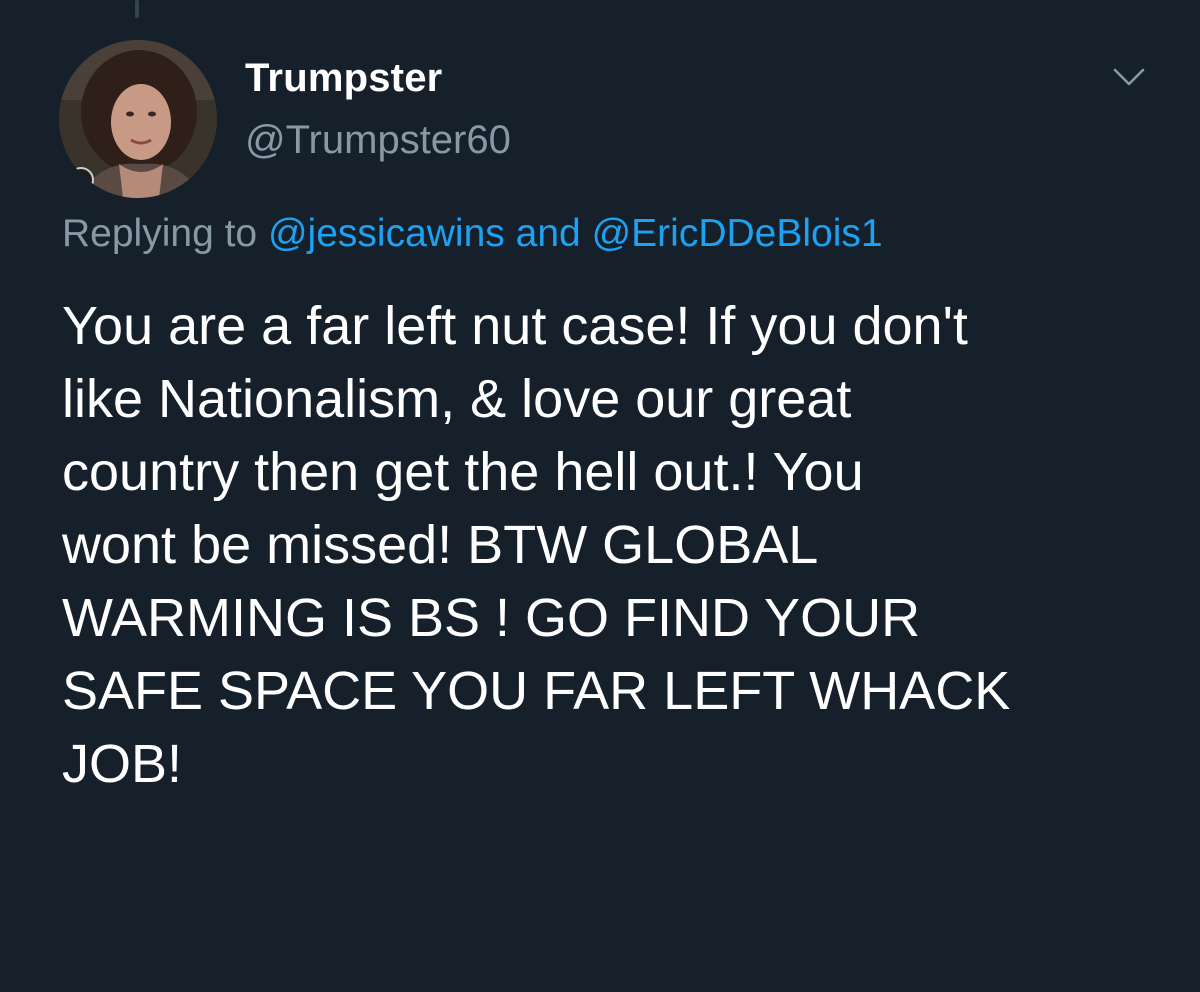 This screenshot has height=992, width=1200. What do you see at coordinates (137, 9) in the screenshot?
I see `thread-connector-line` at bounding box center [137, 9].